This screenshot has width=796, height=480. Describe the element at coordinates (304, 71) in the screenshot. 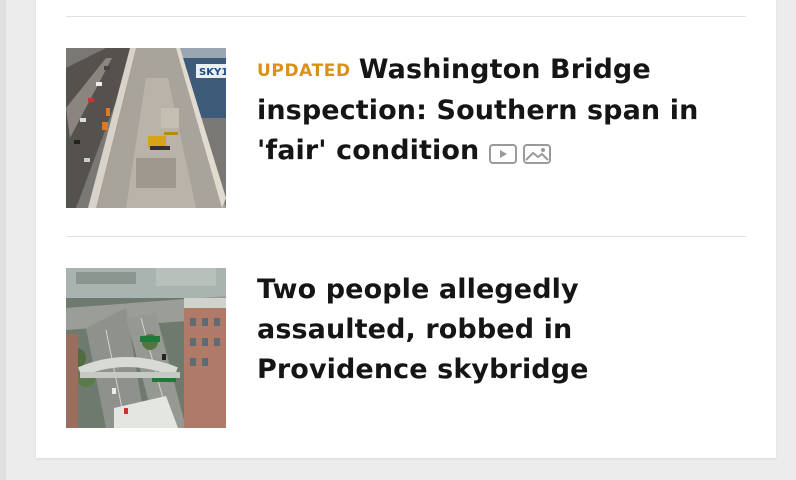

I see `updated-badge: UPDATED` at that location.